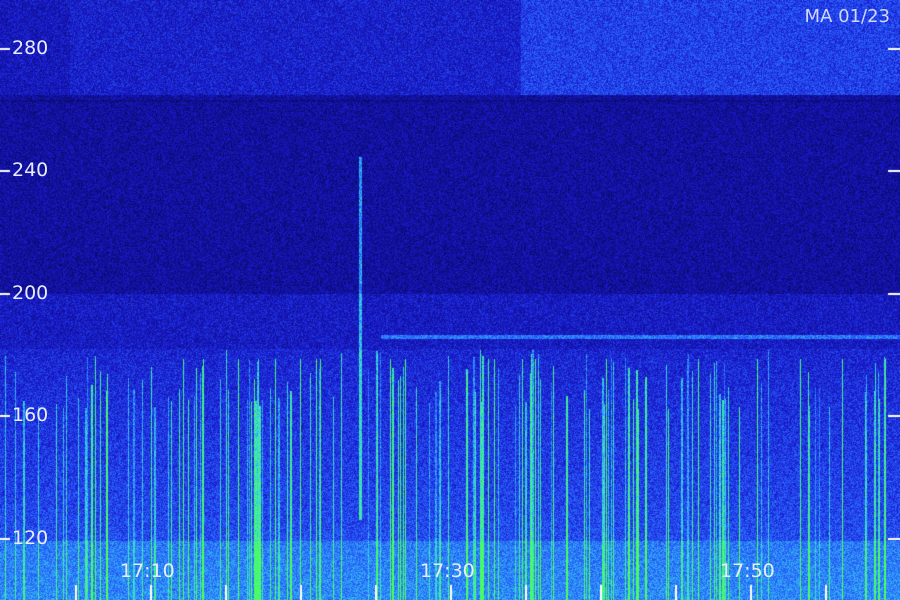  Describe the element at coordinates (847, 16) in the screenshot. I see `timestamp-label: MA 01/23` at that location.